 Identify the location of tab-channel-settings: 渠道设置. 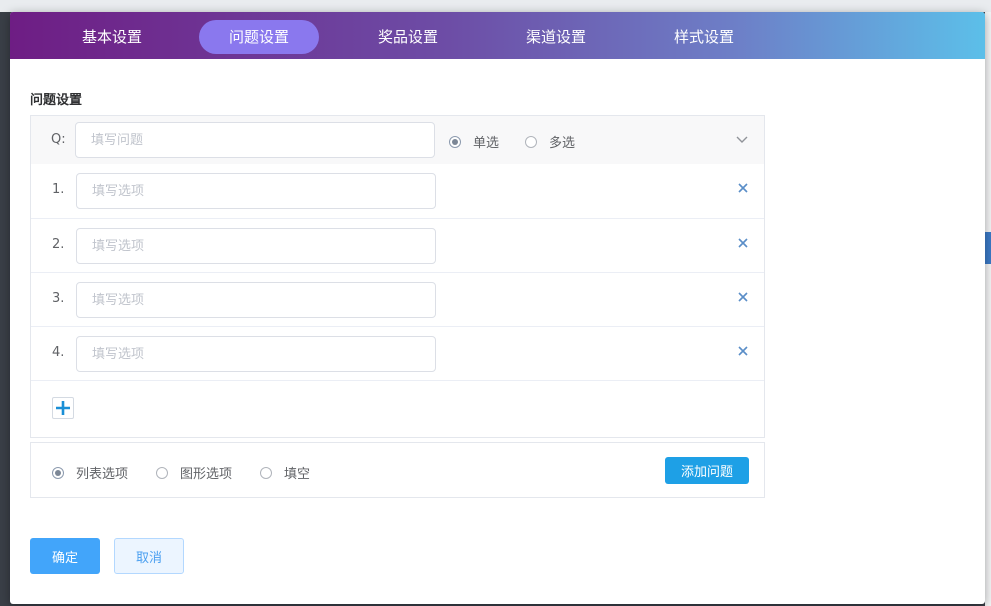
(556, 37).